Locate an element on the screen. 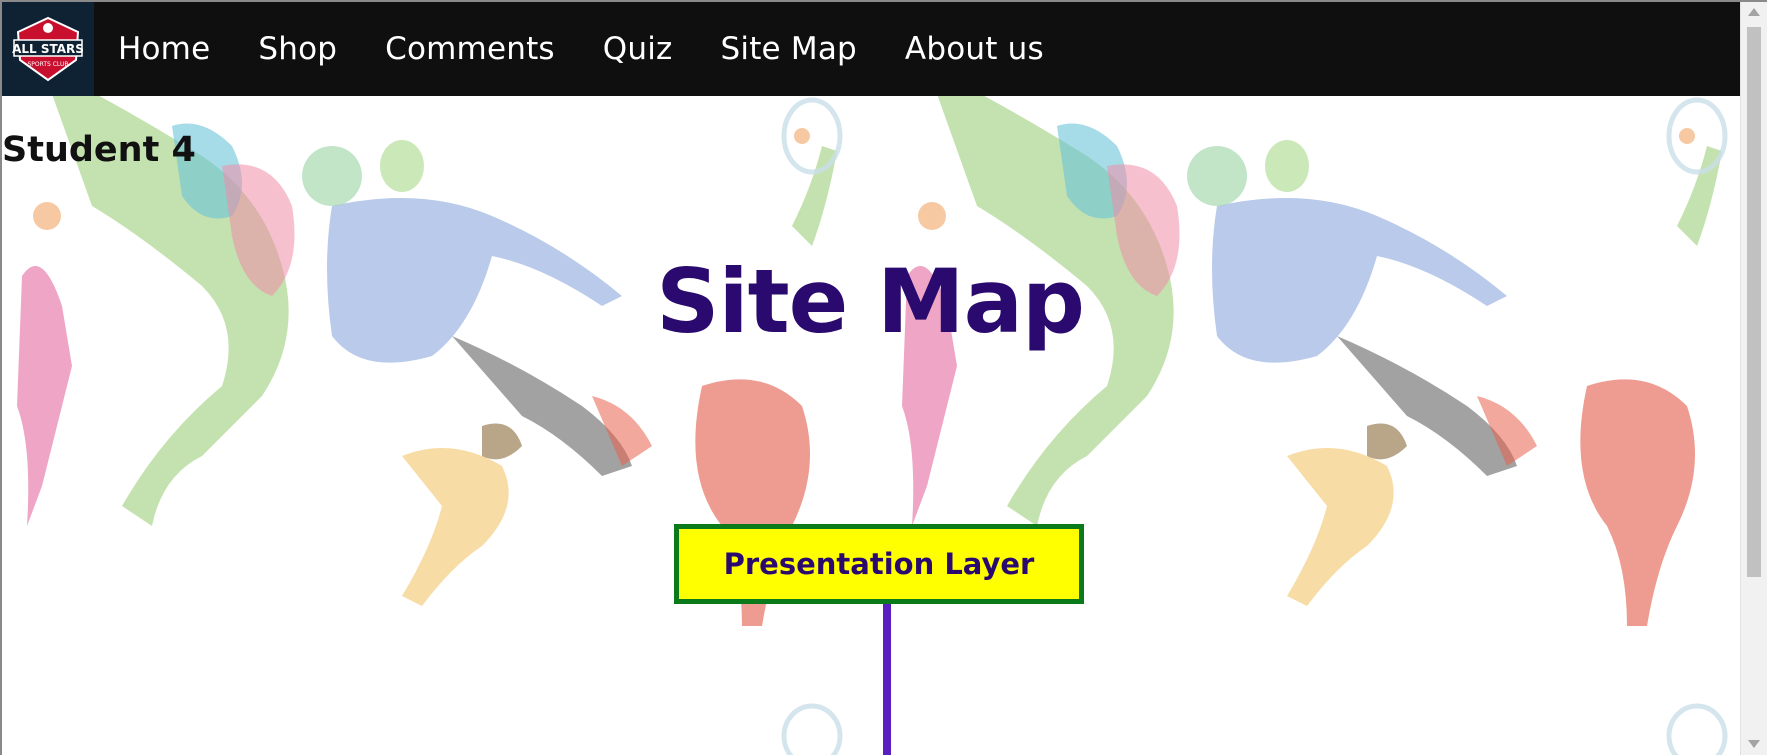 This screenshot has height=755, width=1767. presentation-layer-label: Presentation Layer is located at coordinates (879, 564).